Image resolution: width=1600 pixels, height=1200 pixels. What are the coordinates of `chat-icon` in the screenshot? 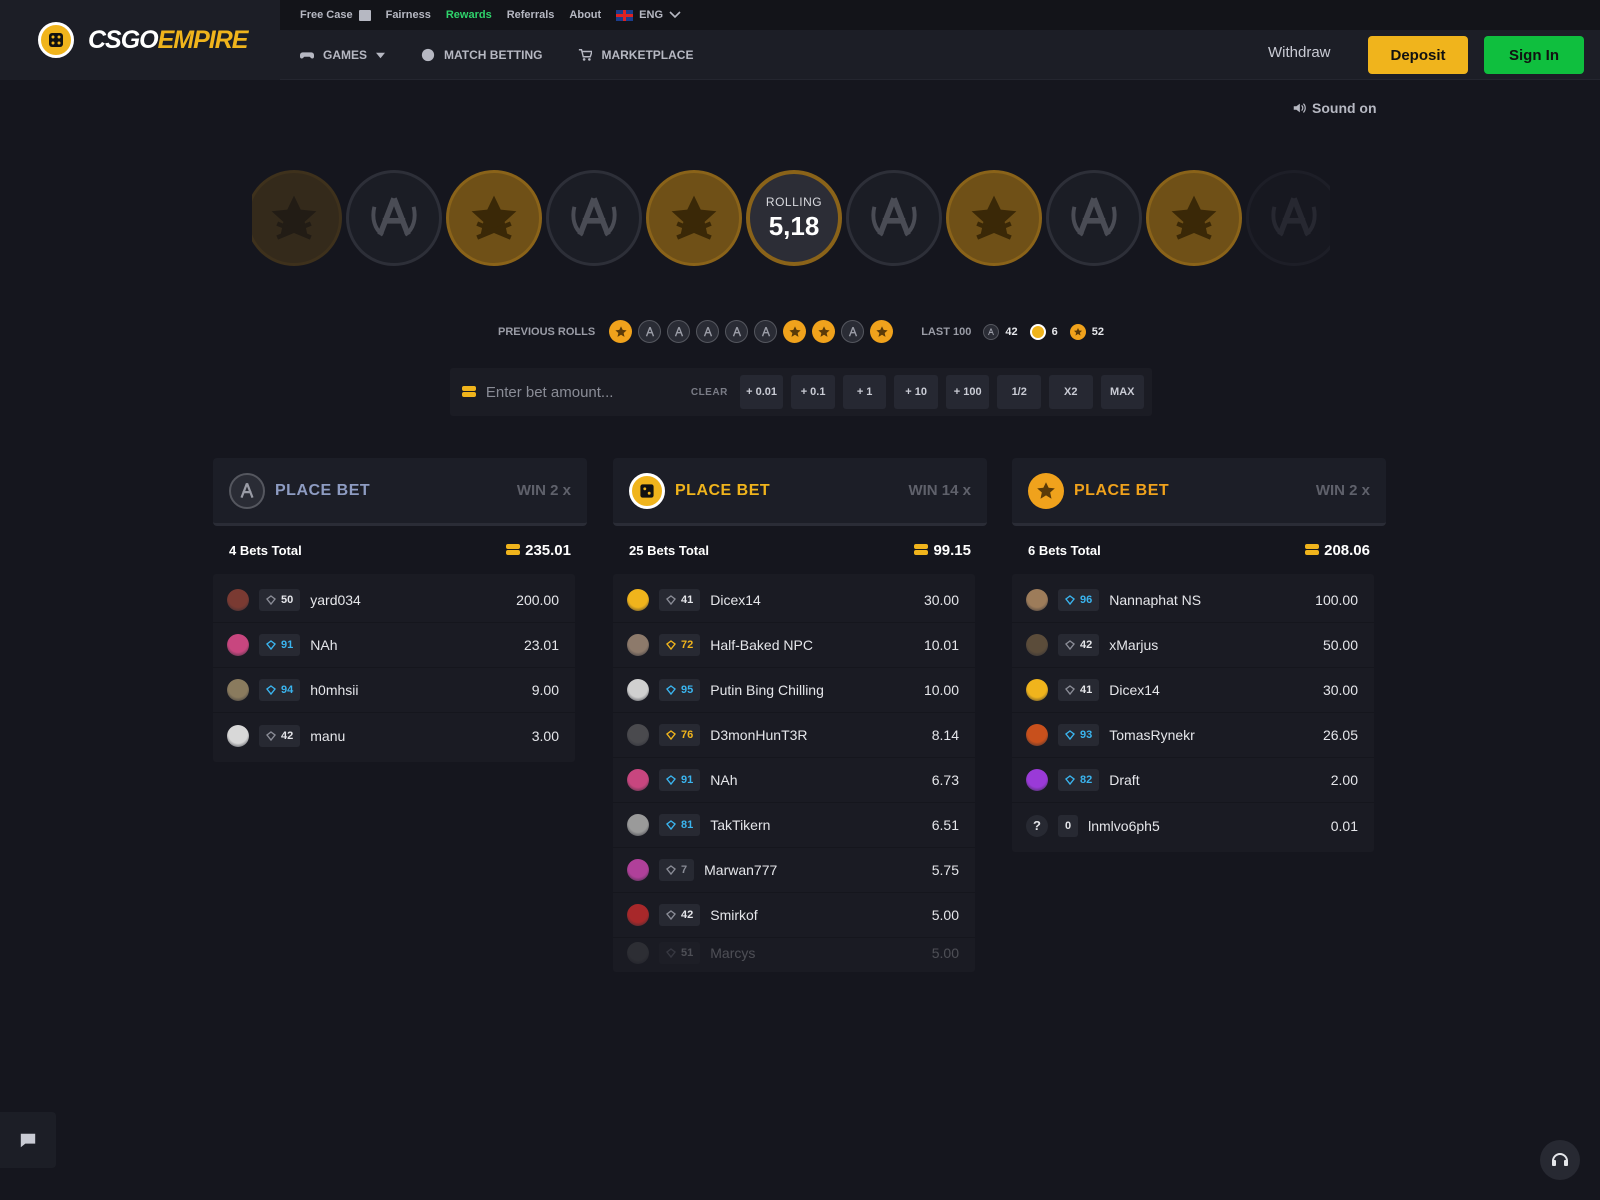 It's located at (28, 1140).